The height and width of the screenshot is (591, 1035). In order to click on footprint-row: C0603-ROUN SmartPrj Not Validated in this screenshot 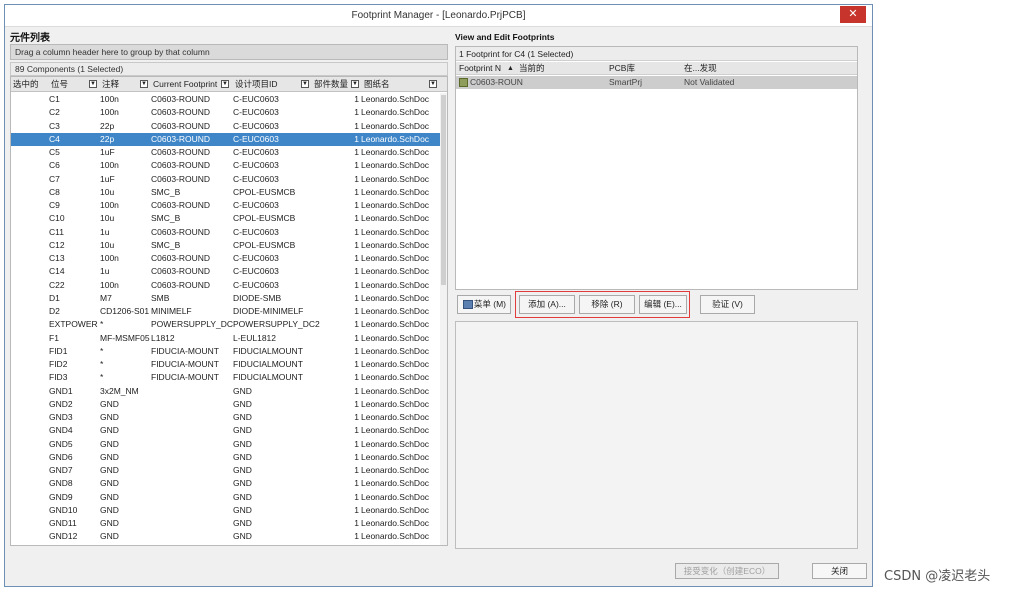, I will do `click(656, 82)`.